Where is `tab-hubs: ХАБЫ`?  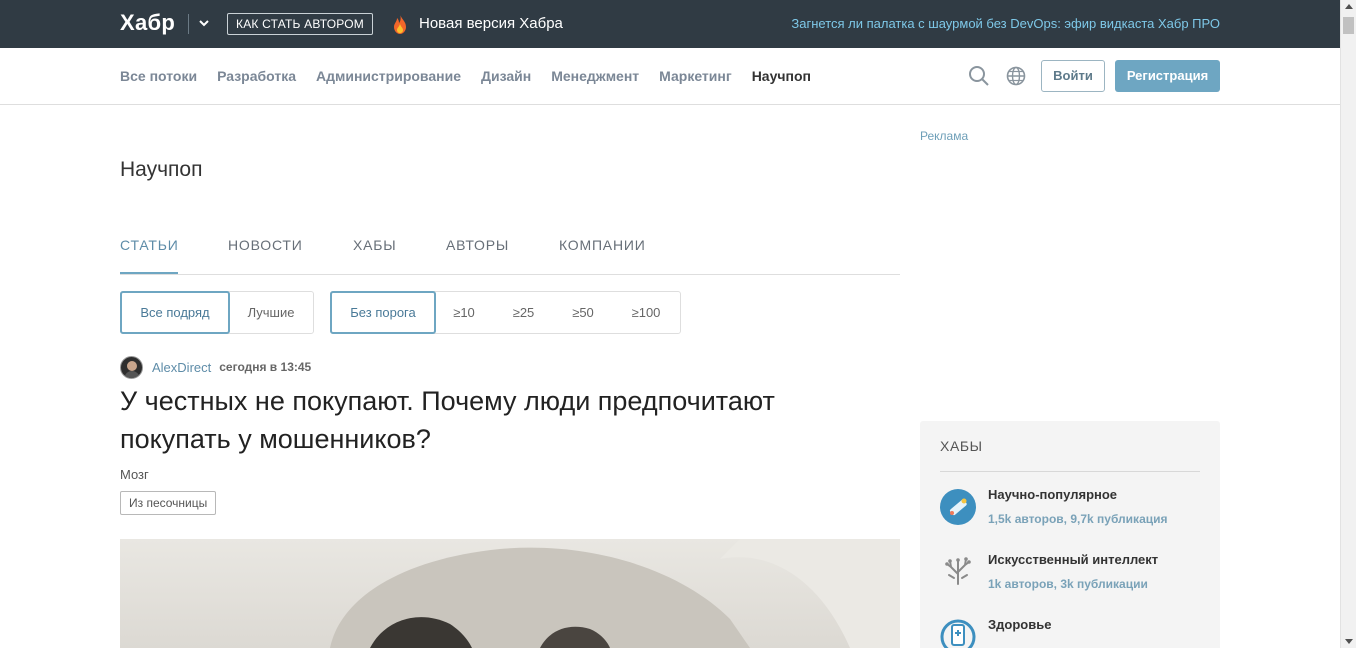 tab-hubs: ХАБЫ is located at coordinates (374, 245).